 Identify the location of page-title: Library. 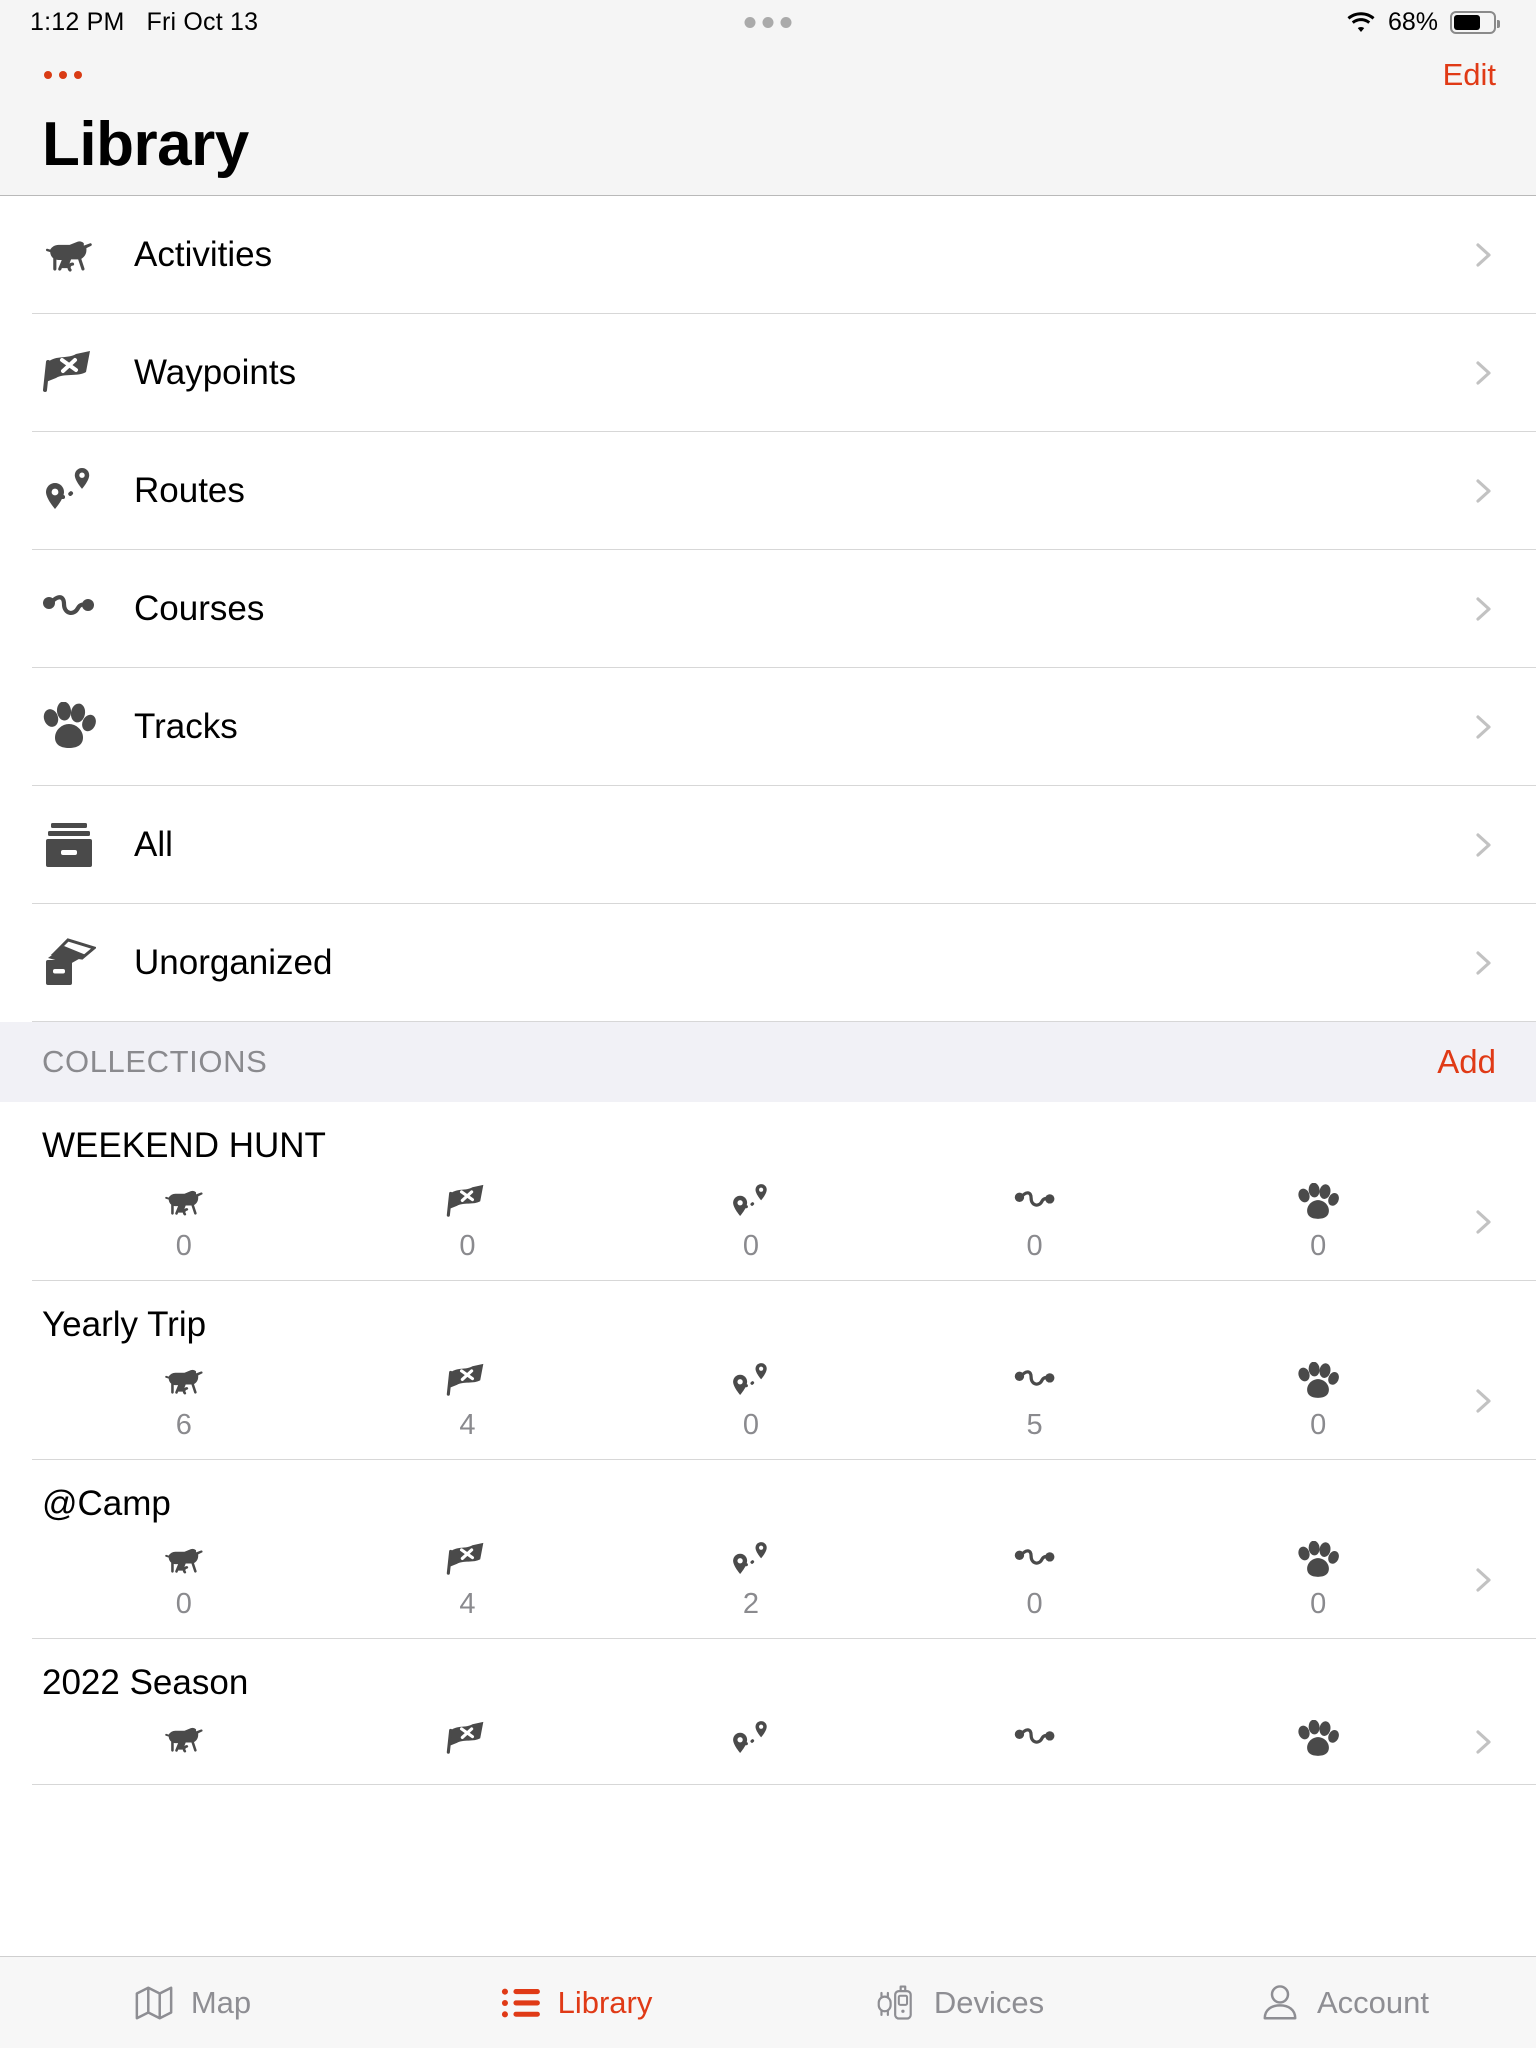
(145, 144).